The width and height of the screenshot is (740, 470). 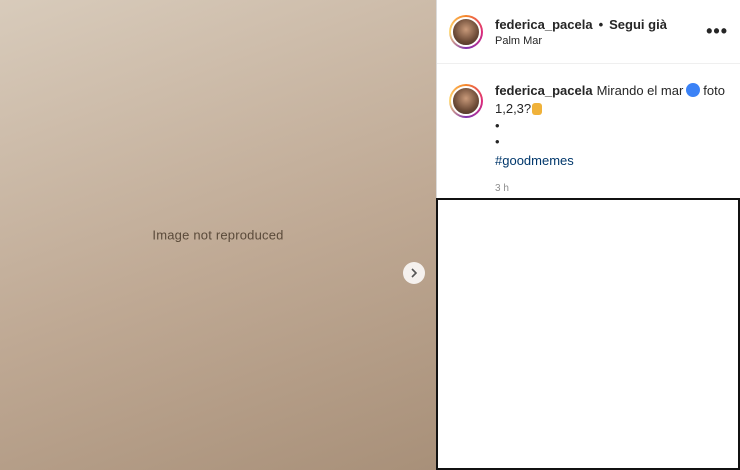 I want to click on wave-emoji-icon, so click(x=693, y=90).